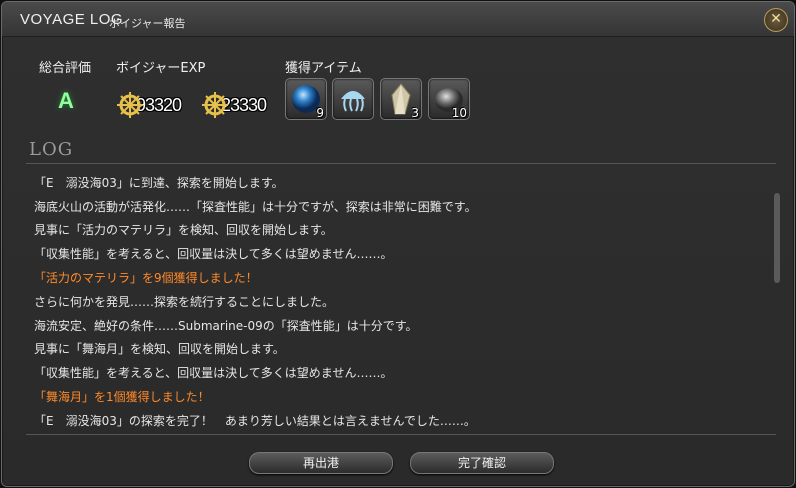 Image resolution: width=796 pixels, height=488 pixels. What do you see at coordinates (66, 100) in the screenshot?
I see `grade-value: A` at bounding box center [66, 100].